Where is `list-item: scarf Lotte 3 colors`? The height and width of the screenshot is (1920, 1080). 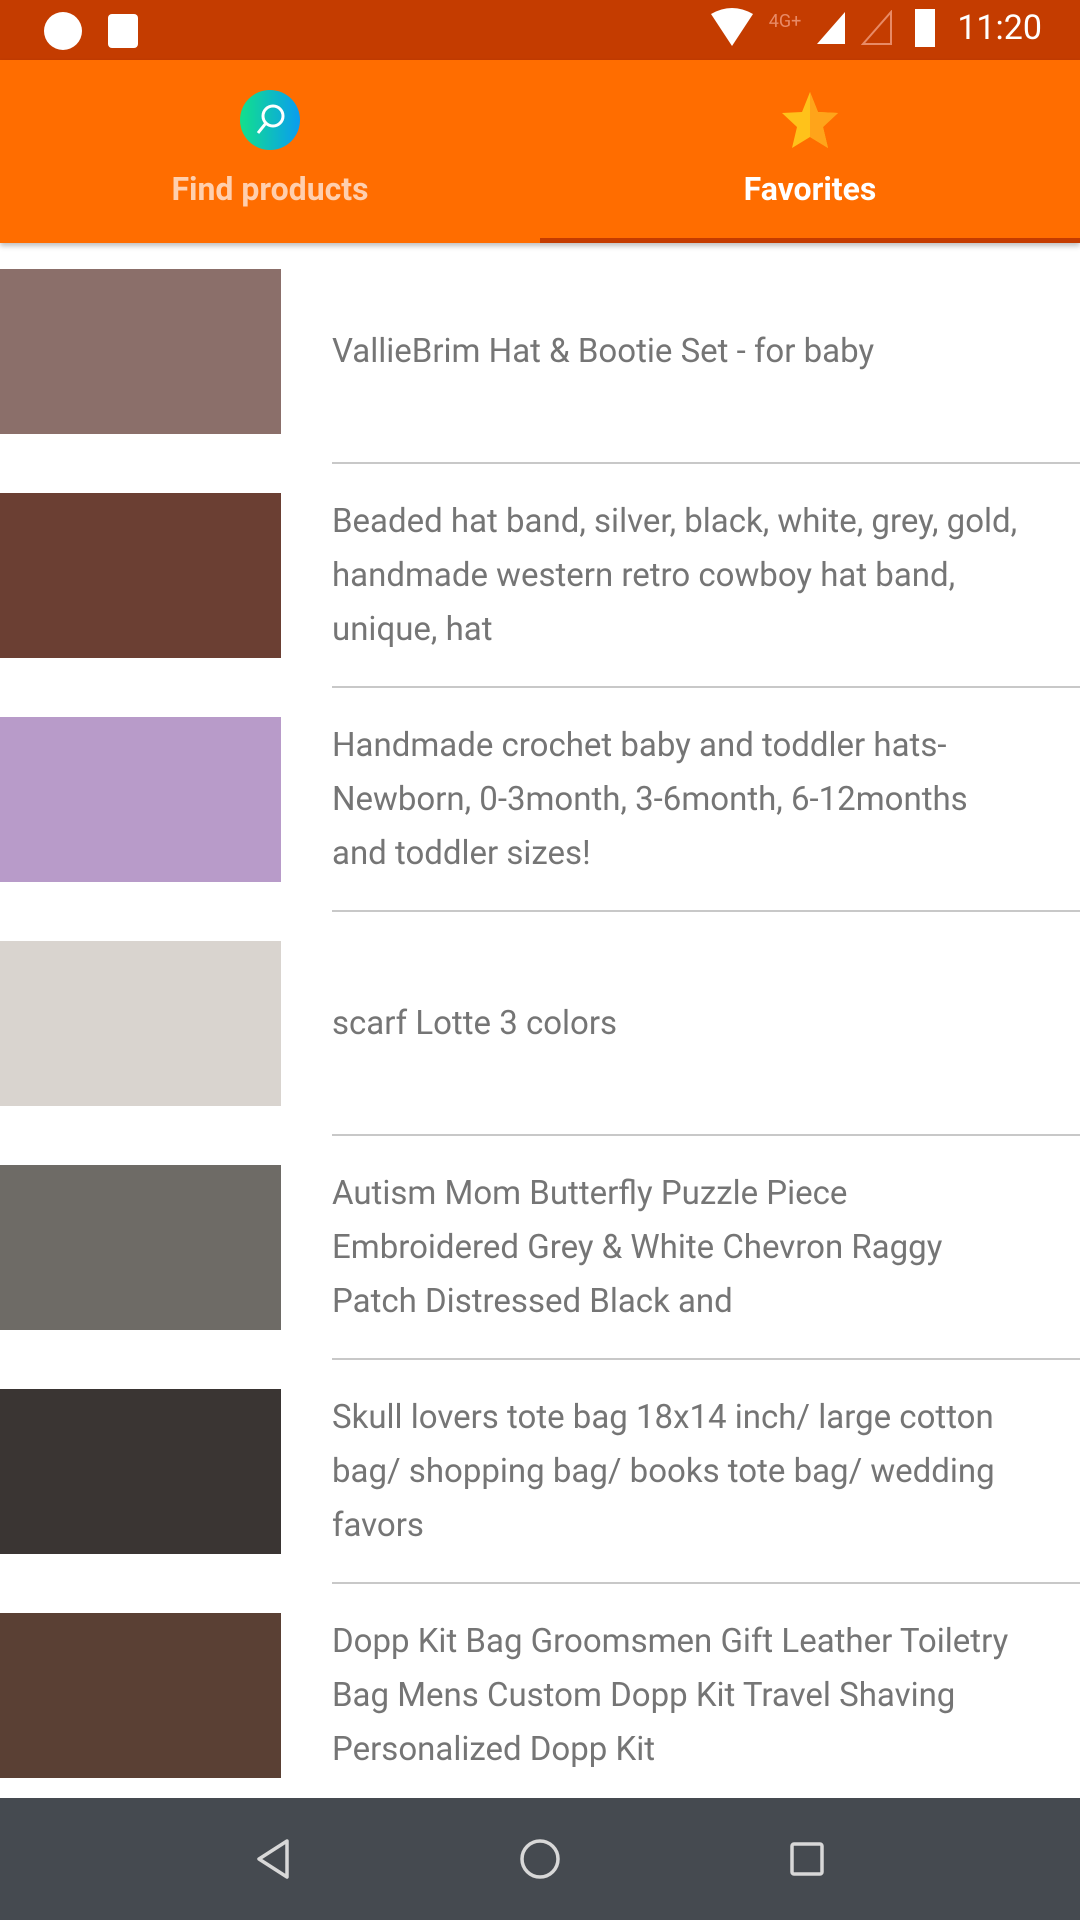
list-item: scarf Lotte 3 colors is located at coordinates (540, 1024).